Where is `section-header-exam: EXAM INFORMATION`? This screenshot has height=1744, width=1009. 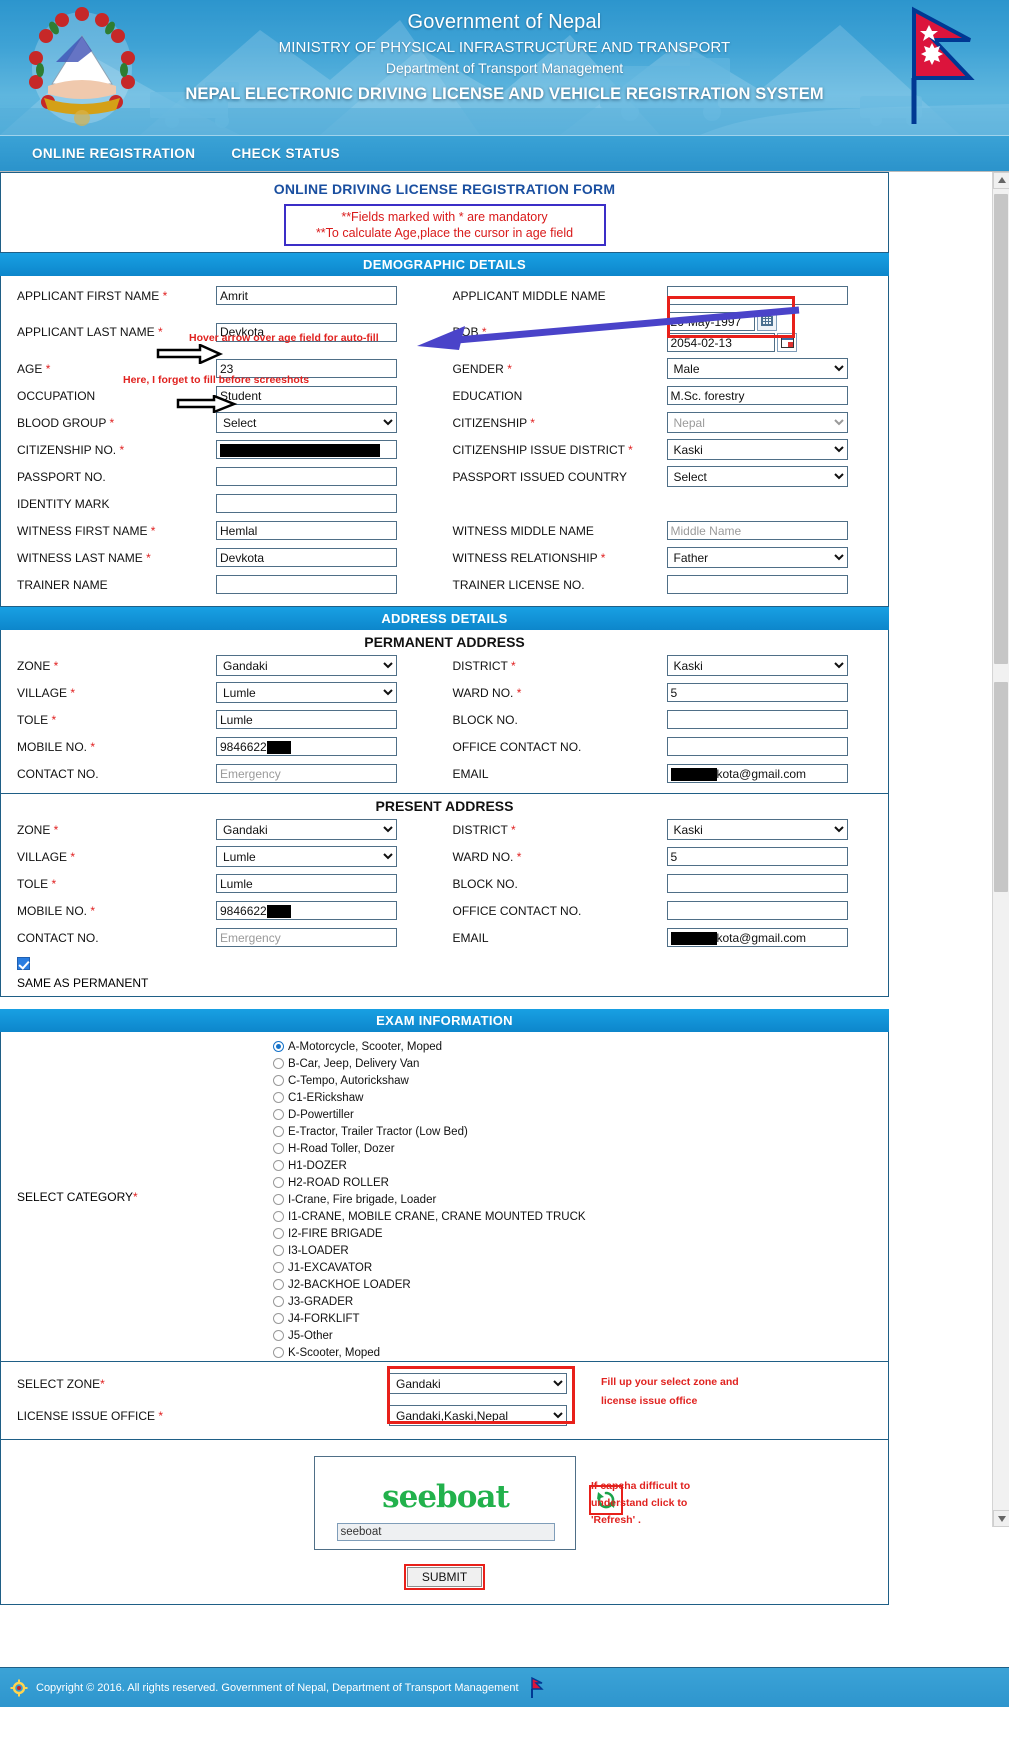
section-header-exam: EXAM INFORMATION is located at coordinates (444, 1020).